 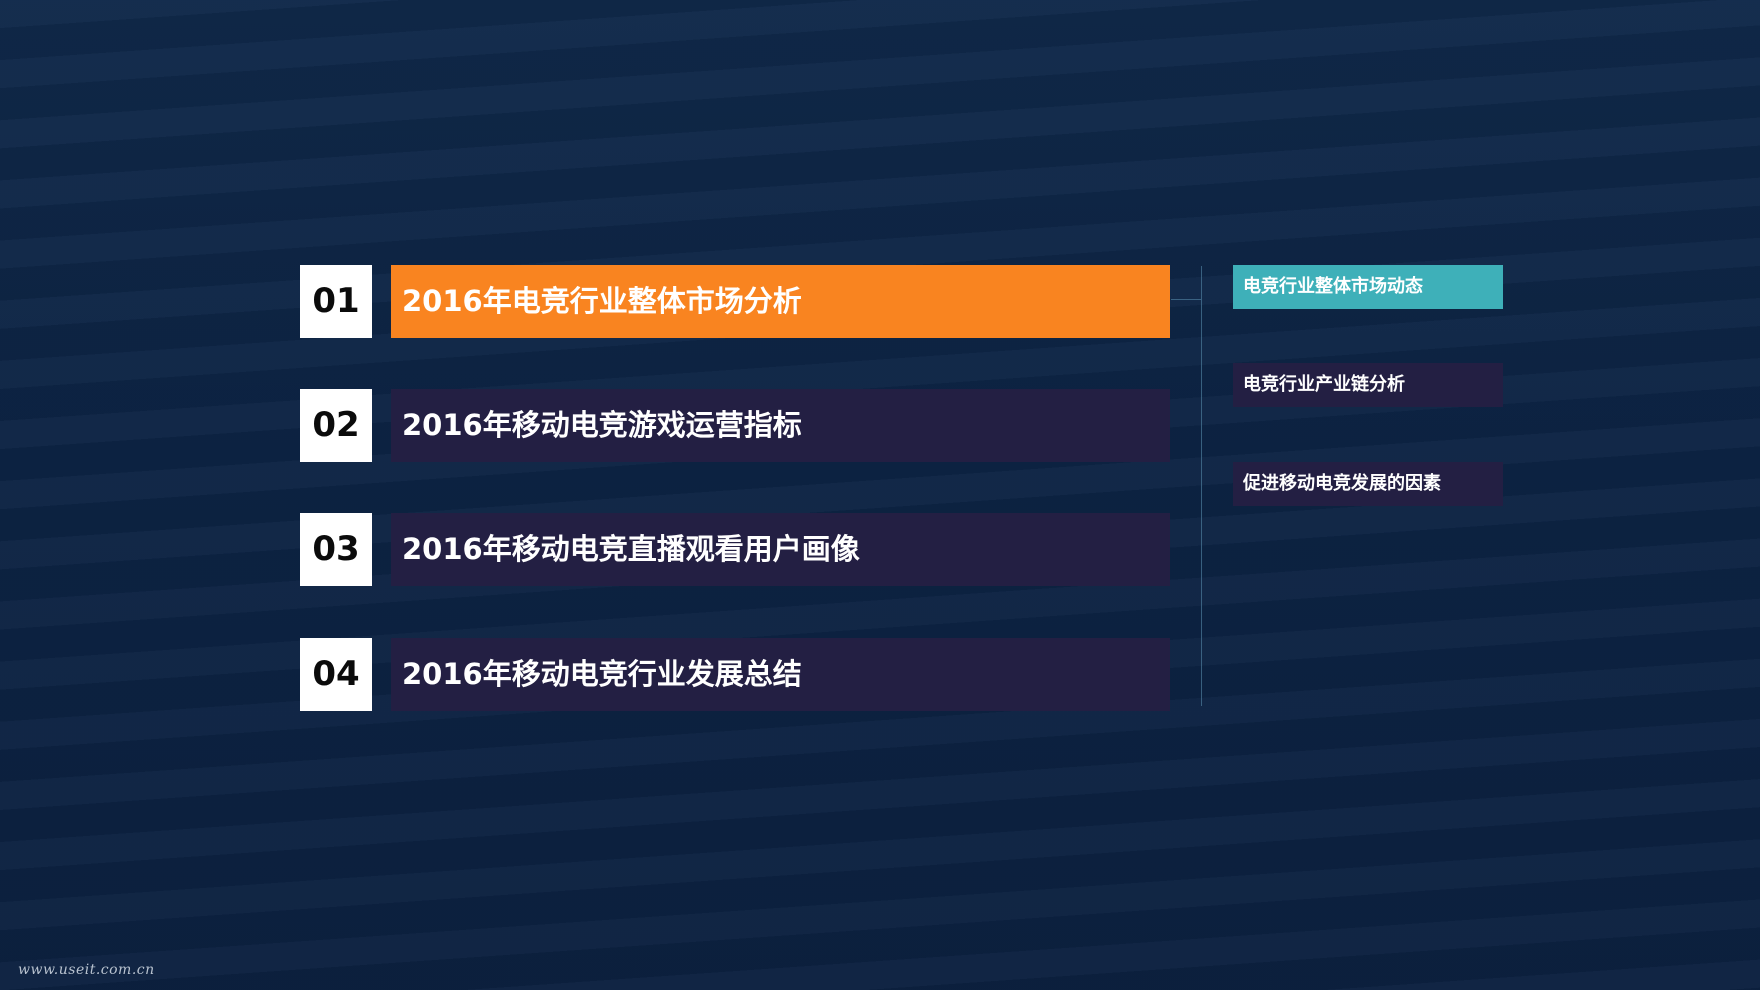 I want to click on agenda-number-box: 04, so click(x=336, y=674).